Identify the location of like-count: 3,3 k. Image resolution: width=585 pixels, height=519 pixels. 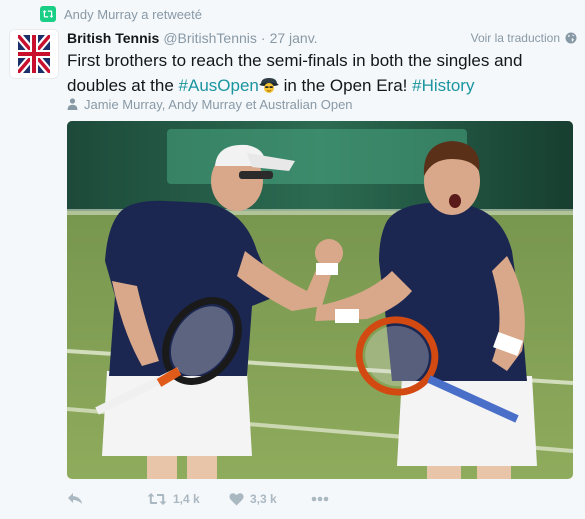
(263, 499).